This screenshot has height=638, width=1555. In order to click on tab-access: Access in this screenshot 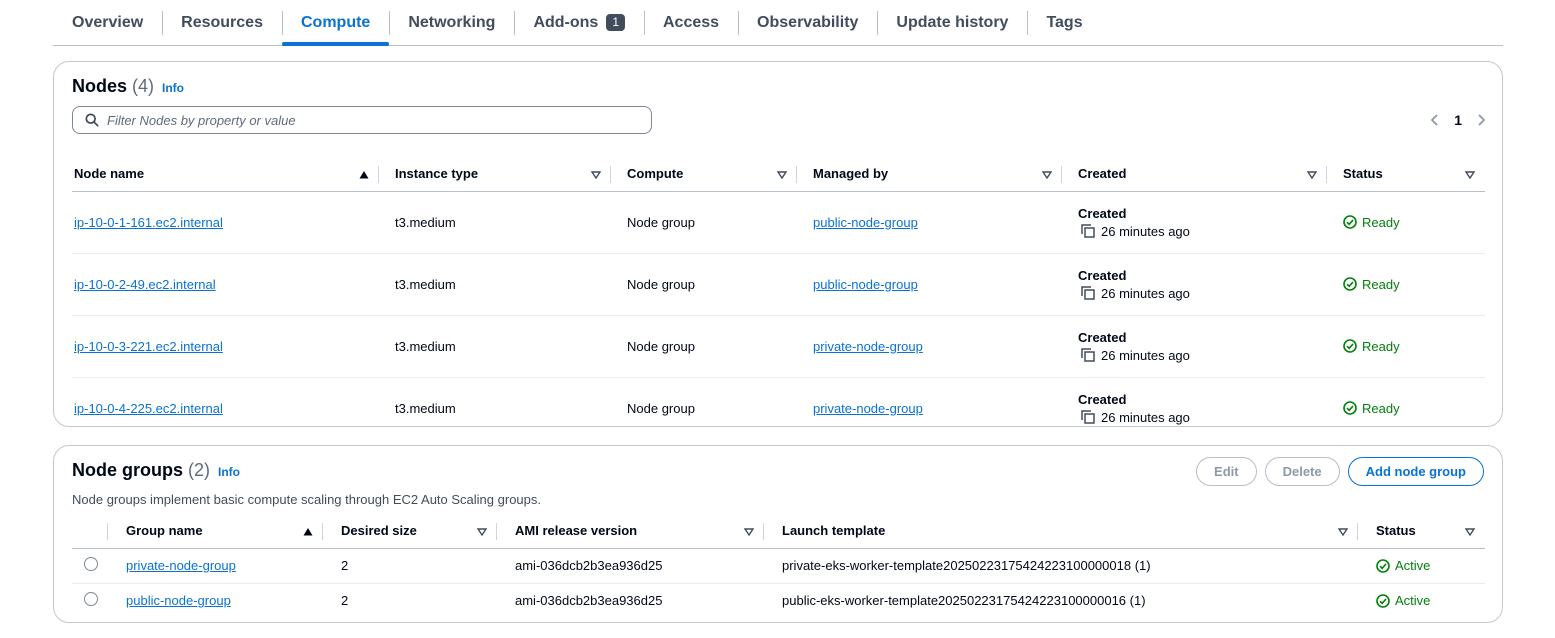, I will do `click(691, 22)`.